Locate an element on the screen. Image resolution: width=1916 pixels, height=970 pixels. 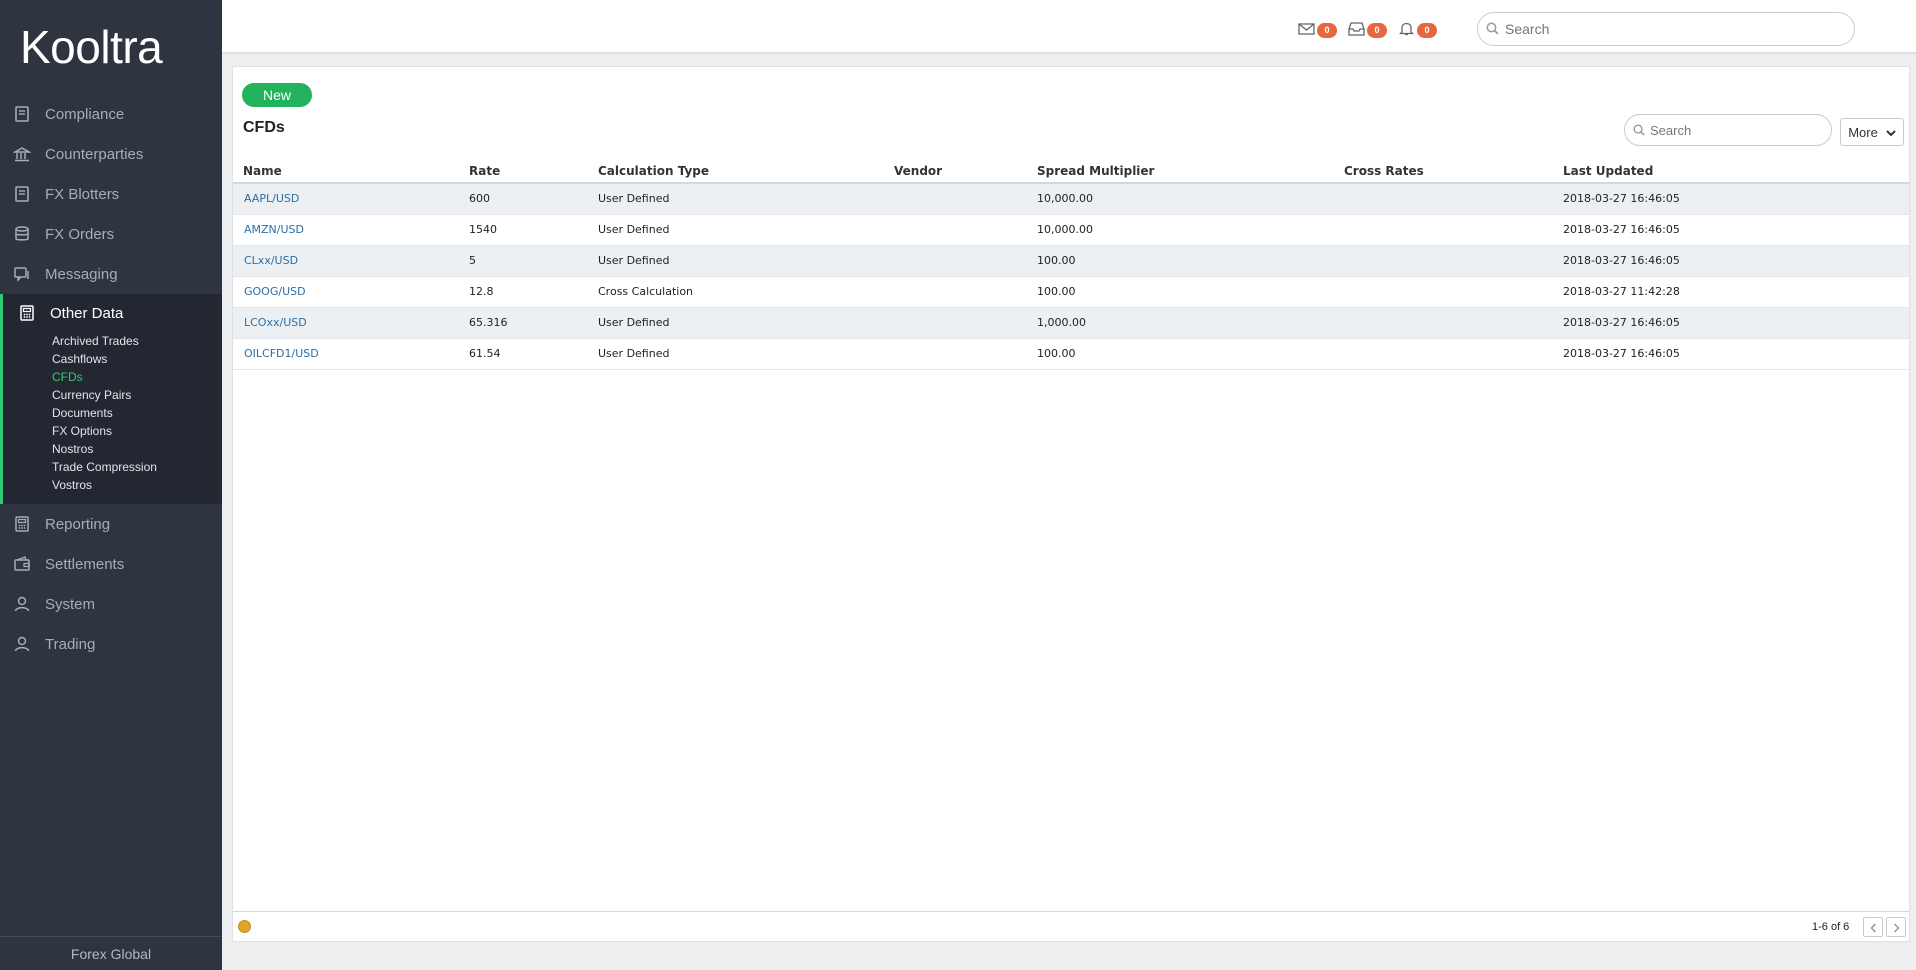
notifications-button: 0 is located at coordinates (1417, 30).